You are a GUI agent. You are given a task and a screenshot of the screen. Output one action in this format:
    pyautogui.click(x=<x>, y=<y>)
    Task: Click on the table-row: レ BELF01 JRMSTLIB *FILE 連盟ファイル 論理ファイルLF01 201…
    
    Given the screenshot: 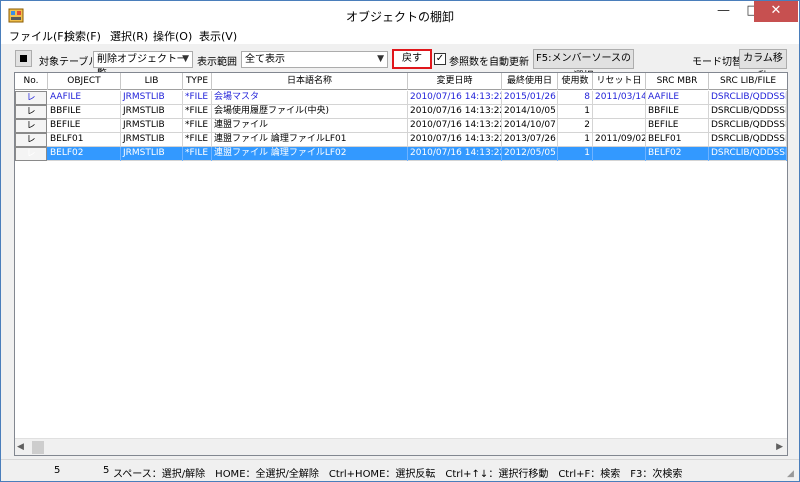 What is the action you would take?
    pyautogui.click(x=401, y=140)
    